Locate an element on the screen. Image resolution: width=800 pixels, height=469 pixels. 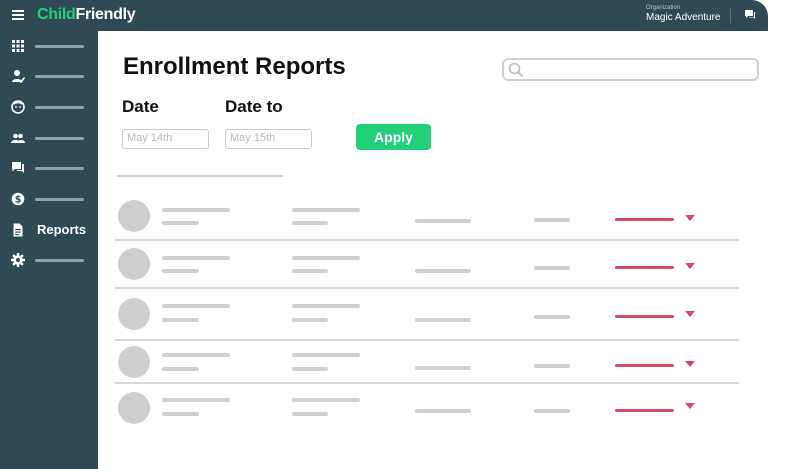
sidebar-item-label: Reports is located at coordinates (62, 229).